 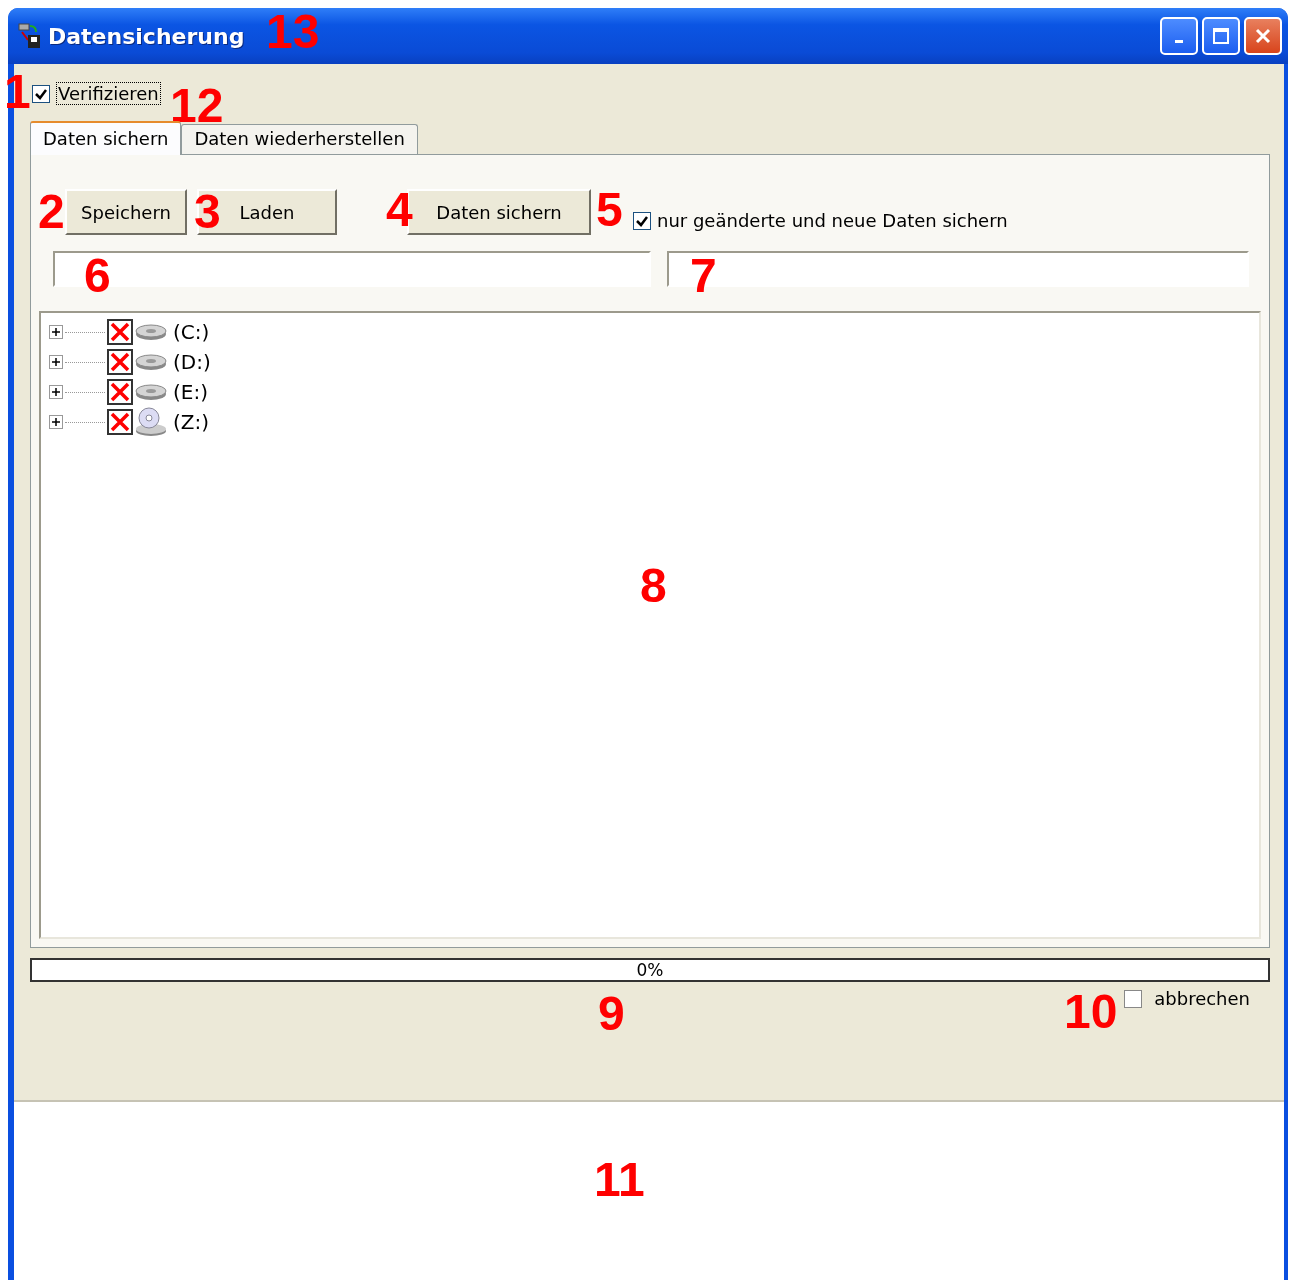 What do you see at coordinates (190, 392) in the screenshot?
I see `drive-label: (E:)` at bounding box center [190, 392].